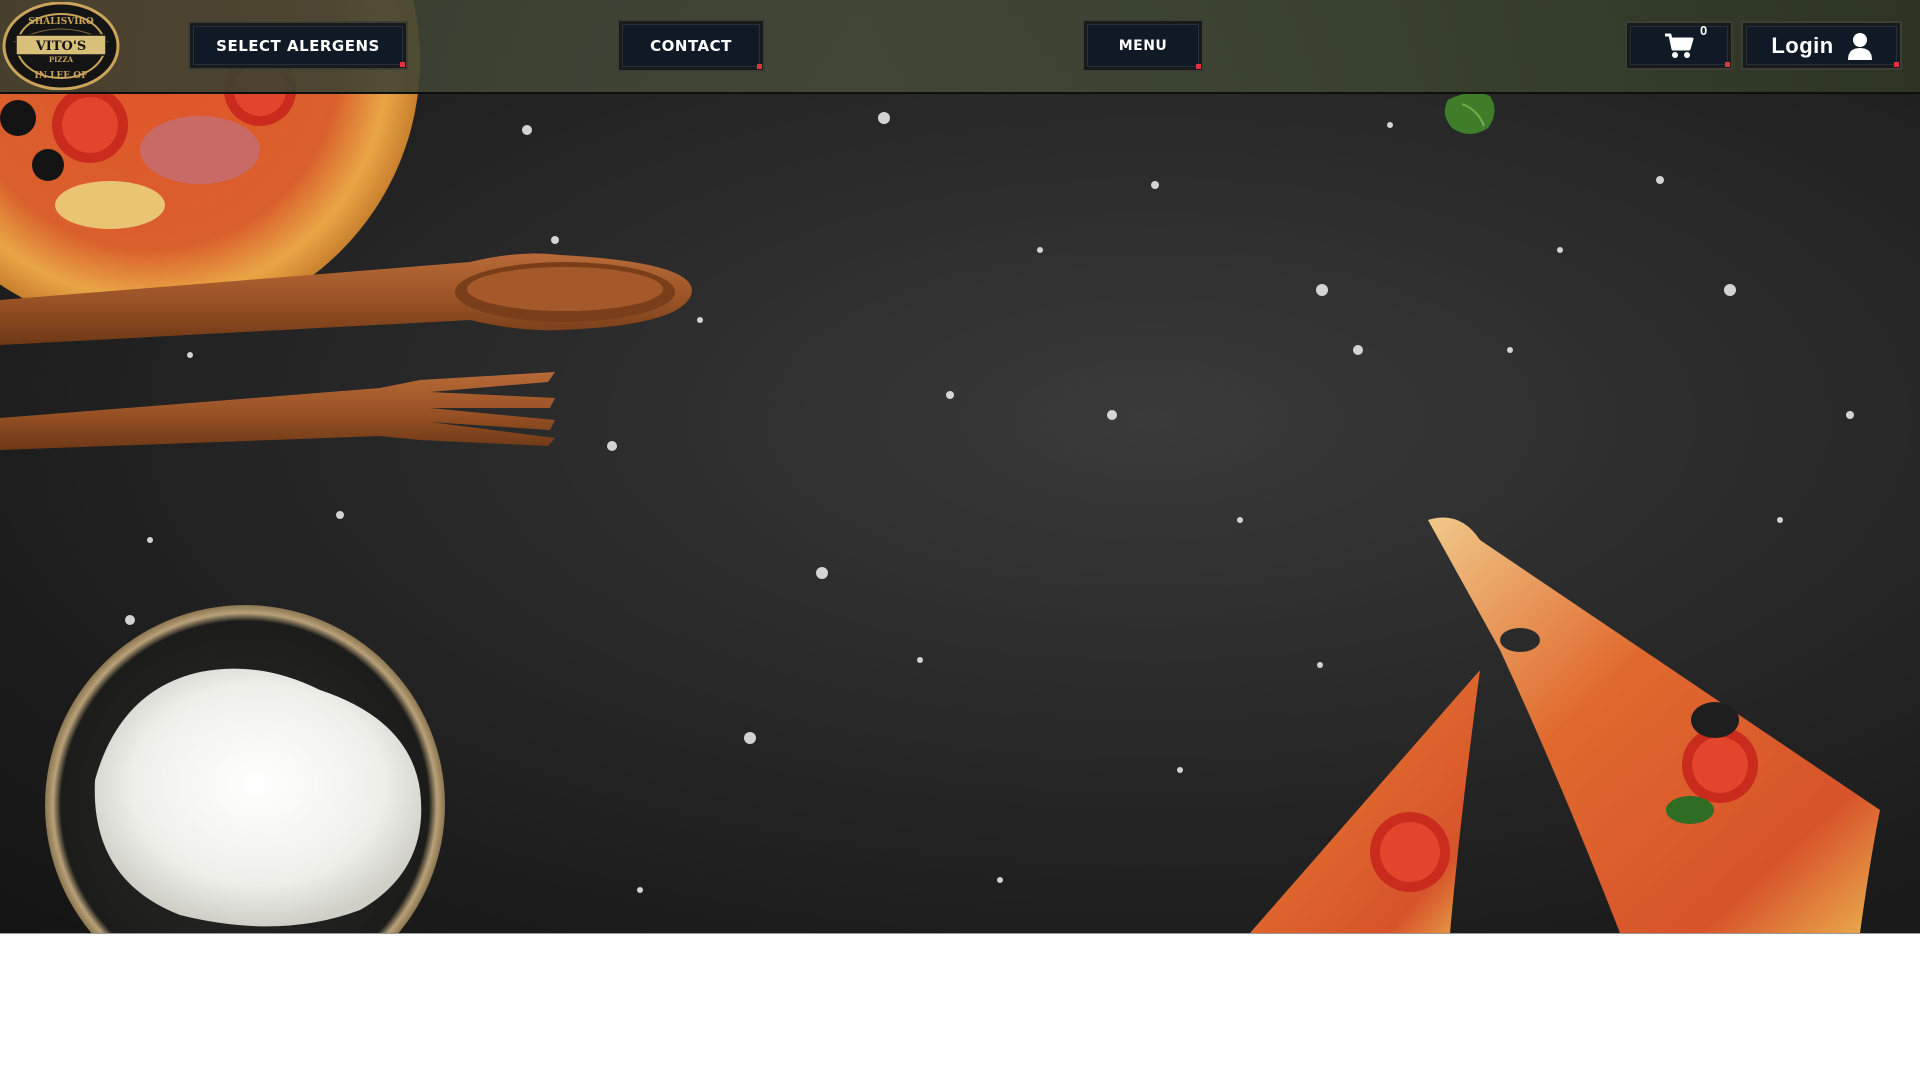  I want to click on select-allergens-label: SELECT ALERGENS, so click(298, 45).